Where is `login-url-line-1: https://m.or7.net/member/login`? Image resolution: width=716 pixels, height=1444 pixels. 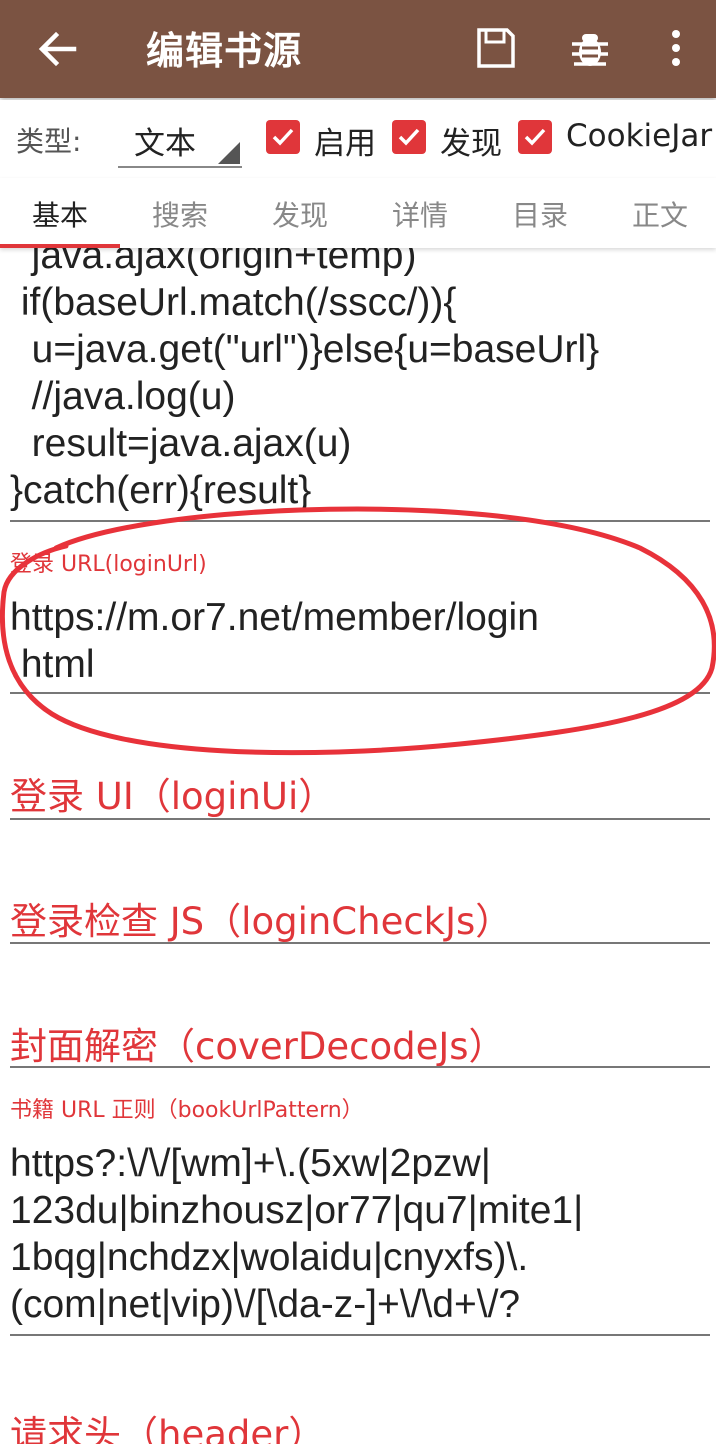
login-url-line-1: https://m.or7.net/member/login is located at coordinates (274, 617).